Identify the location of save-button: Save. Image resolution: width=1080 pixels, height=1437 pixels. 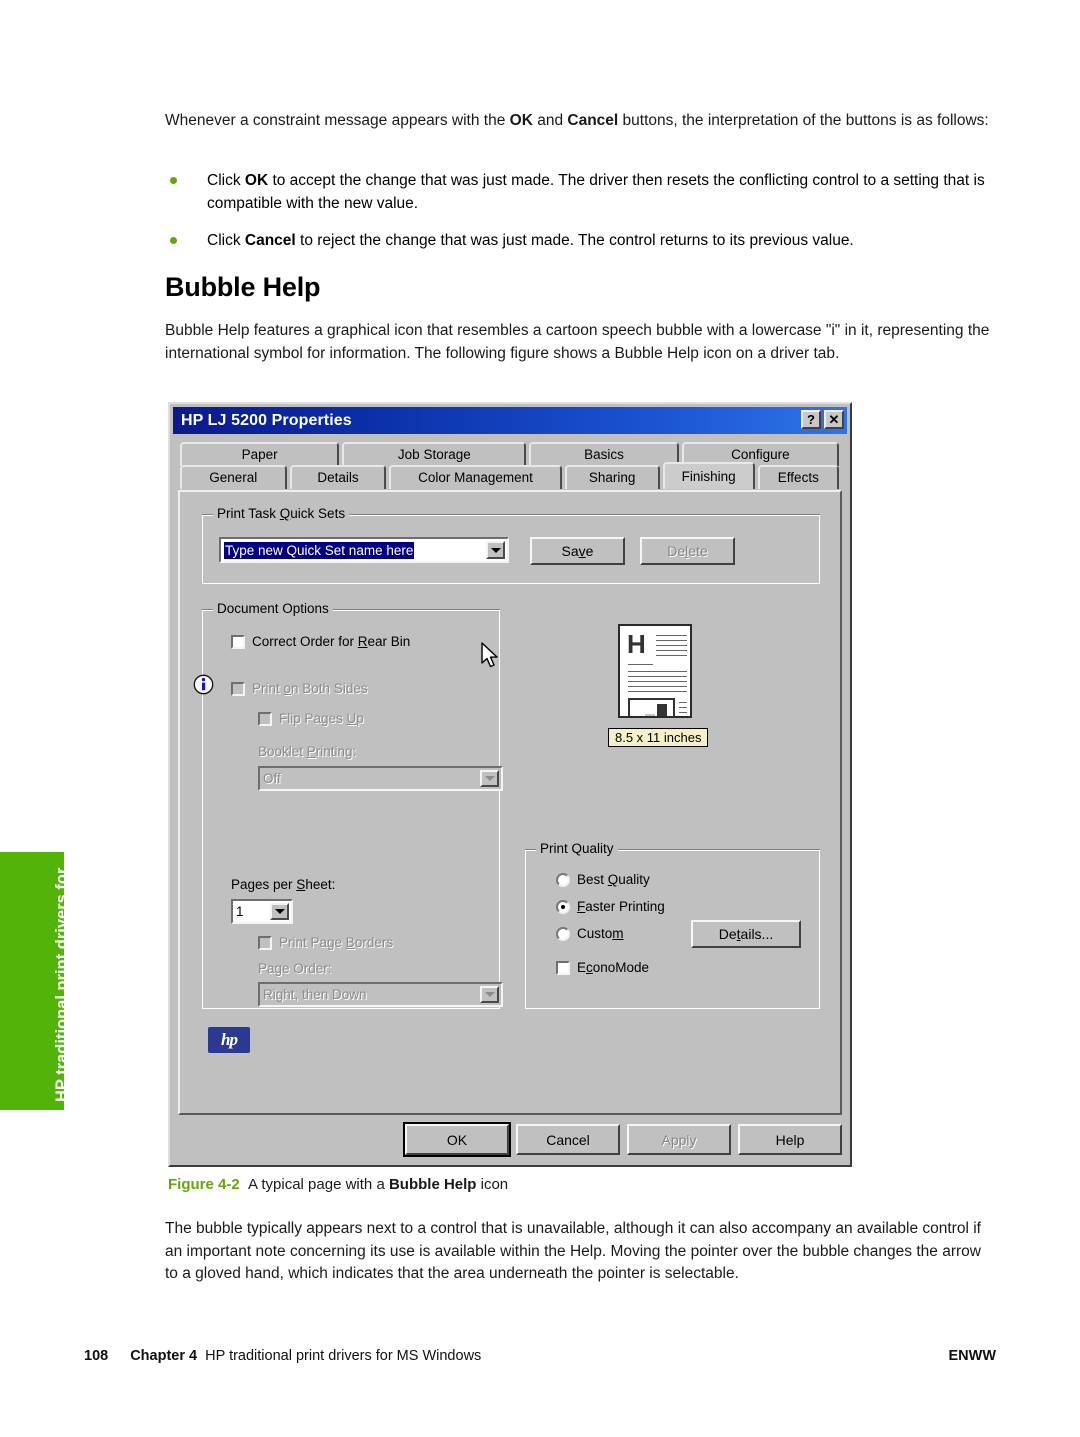
(577, 551).